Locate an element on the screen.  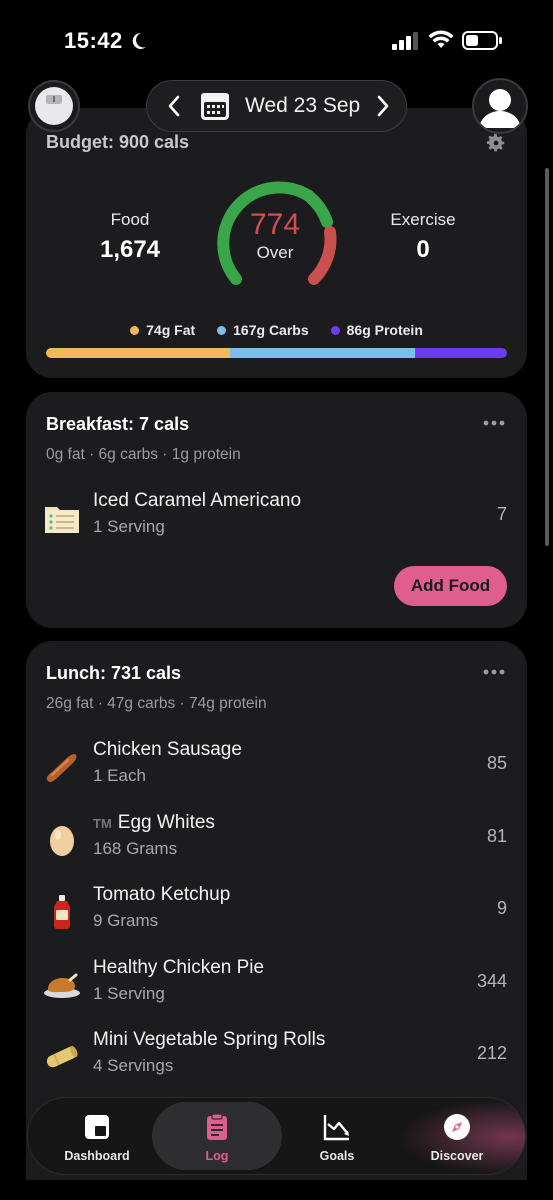
macro-fat: 74g Fat is located at coordinates (162, 330).